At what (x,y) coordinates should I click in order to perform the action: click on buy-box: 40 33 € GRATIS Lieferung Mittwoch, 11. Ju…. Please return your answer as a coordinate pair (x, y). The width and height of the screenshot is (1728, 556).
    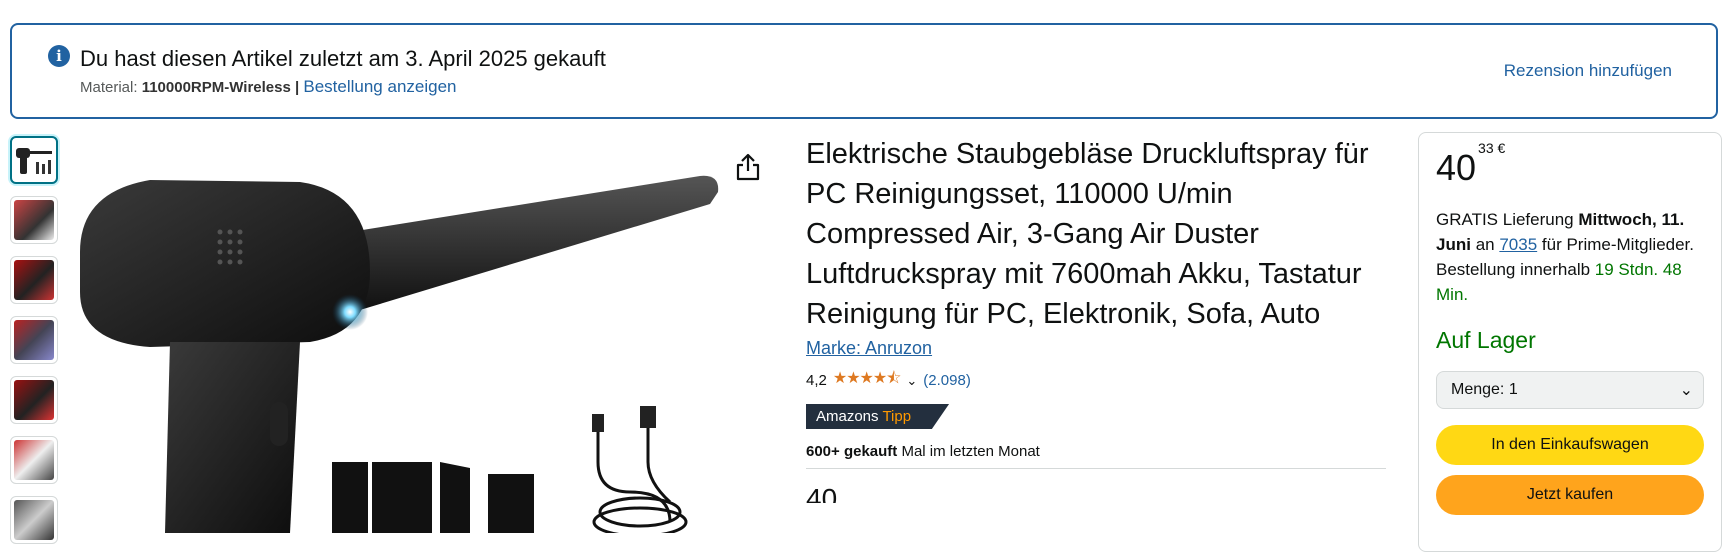
    Looking at the image, I should click on (1570, 342).